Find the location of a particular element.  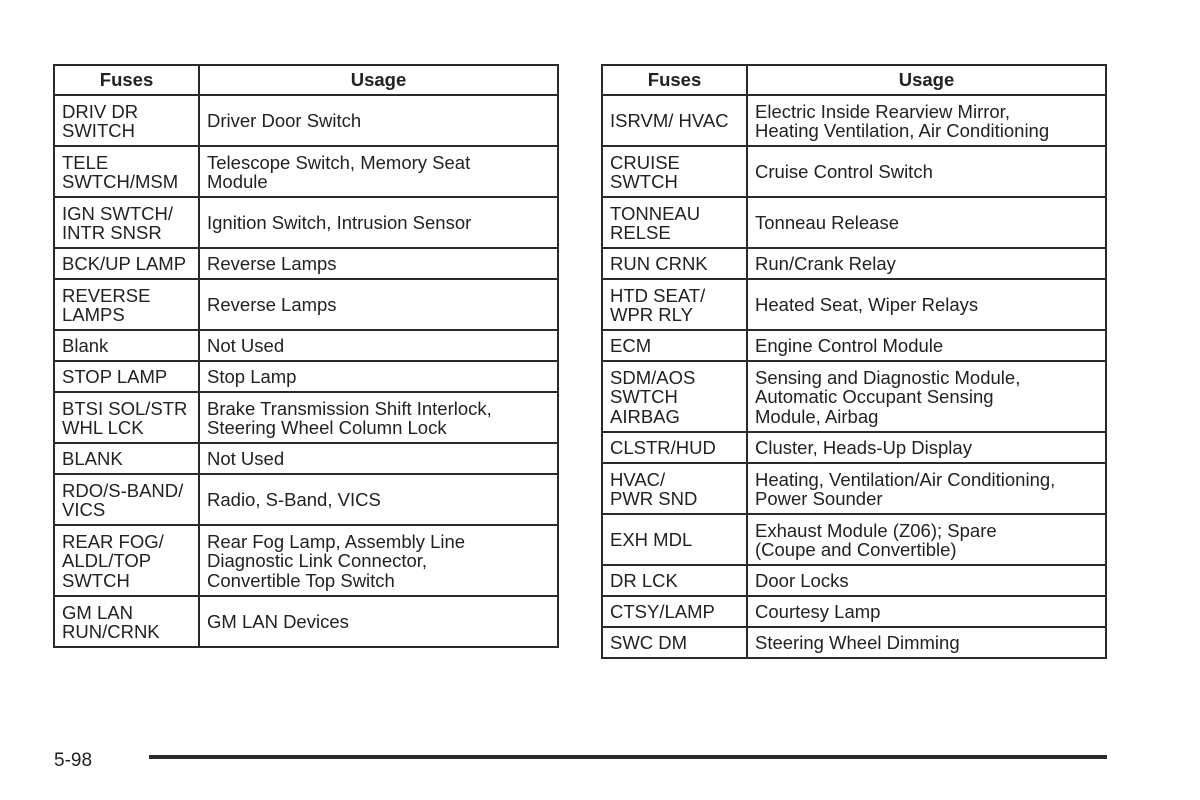

table-row: BCK/UP LAMP Reverse Lamps is located at coordinates (306, 263).